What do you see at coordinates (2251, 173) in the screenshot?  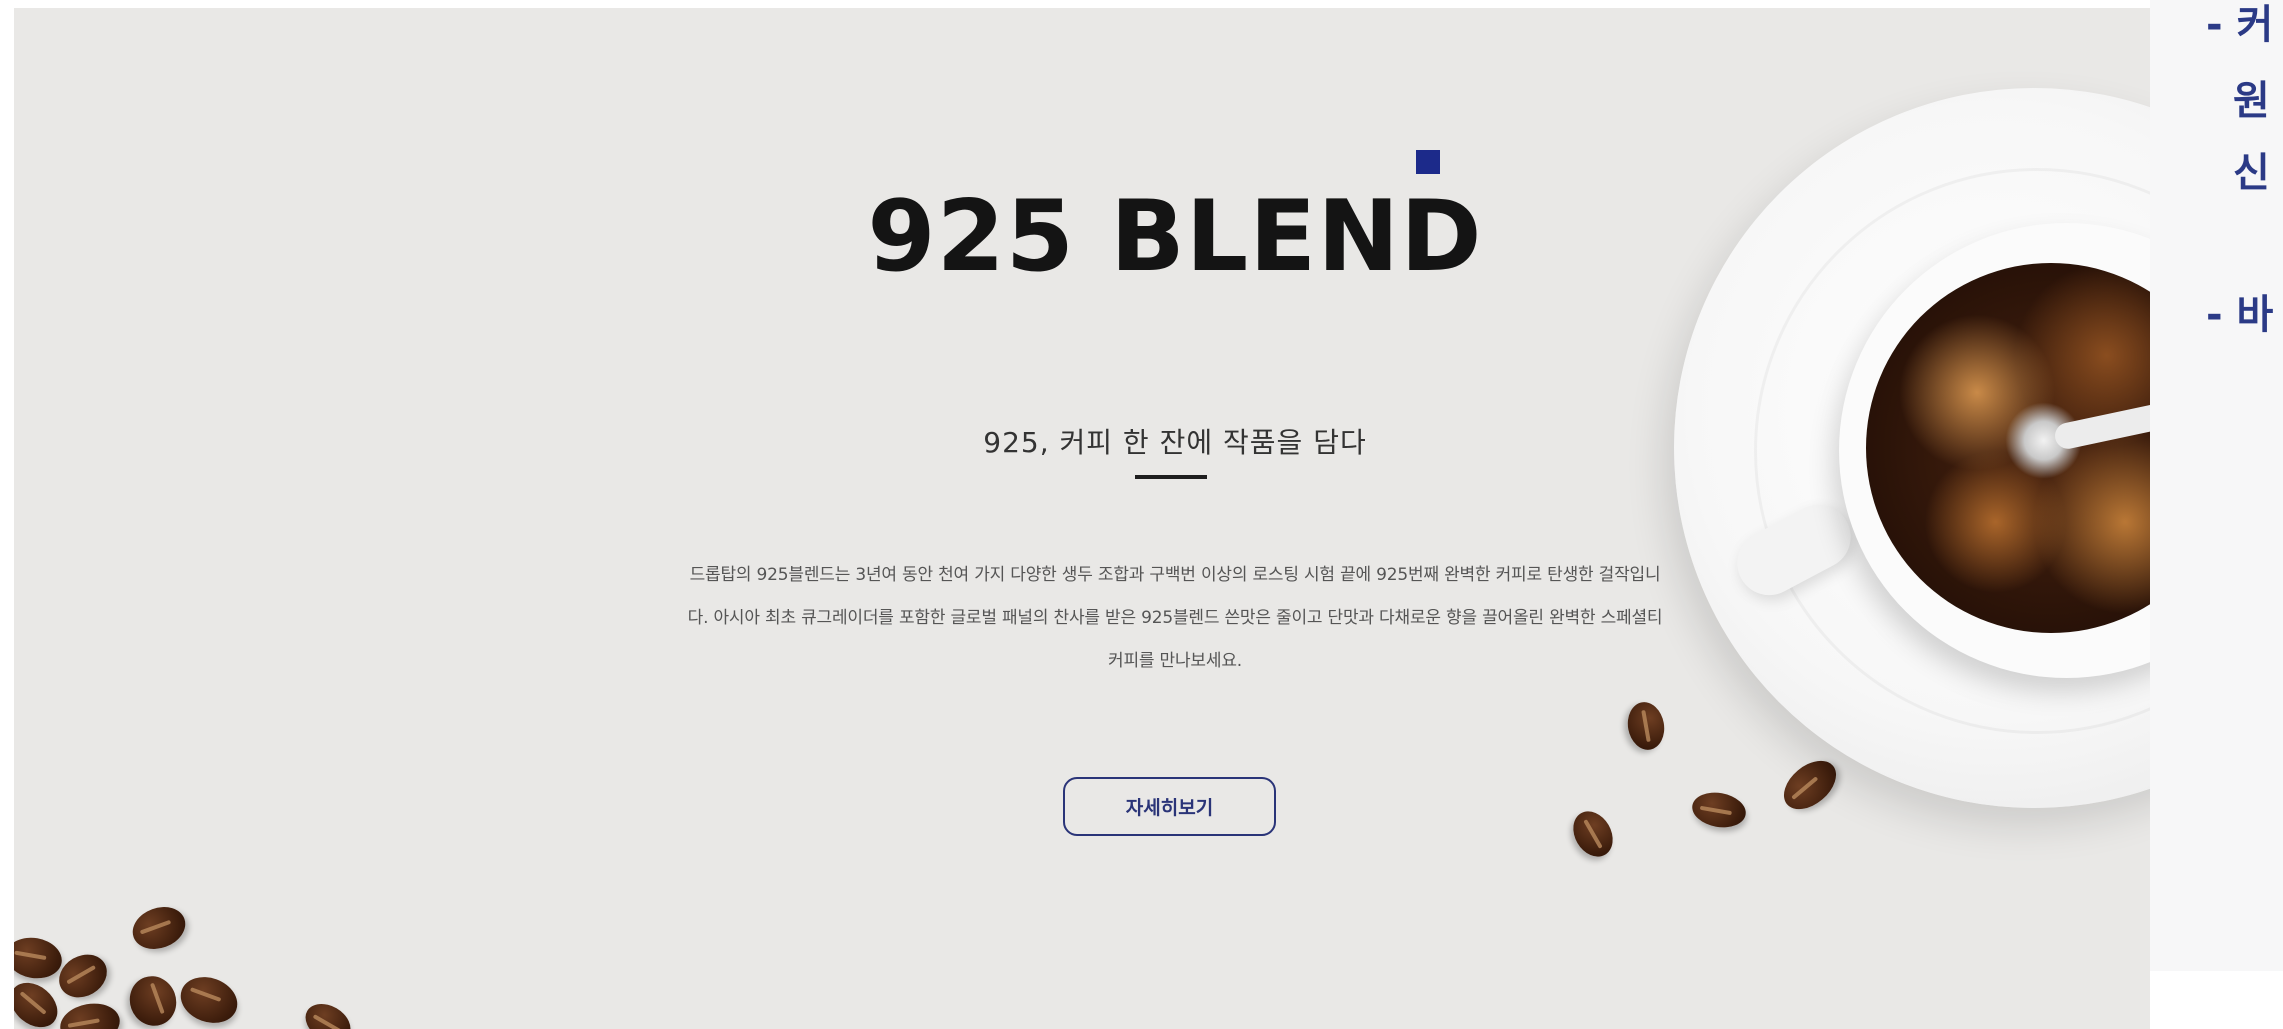 I see `side-text-line: 신` at bounding box center [2251, 173].